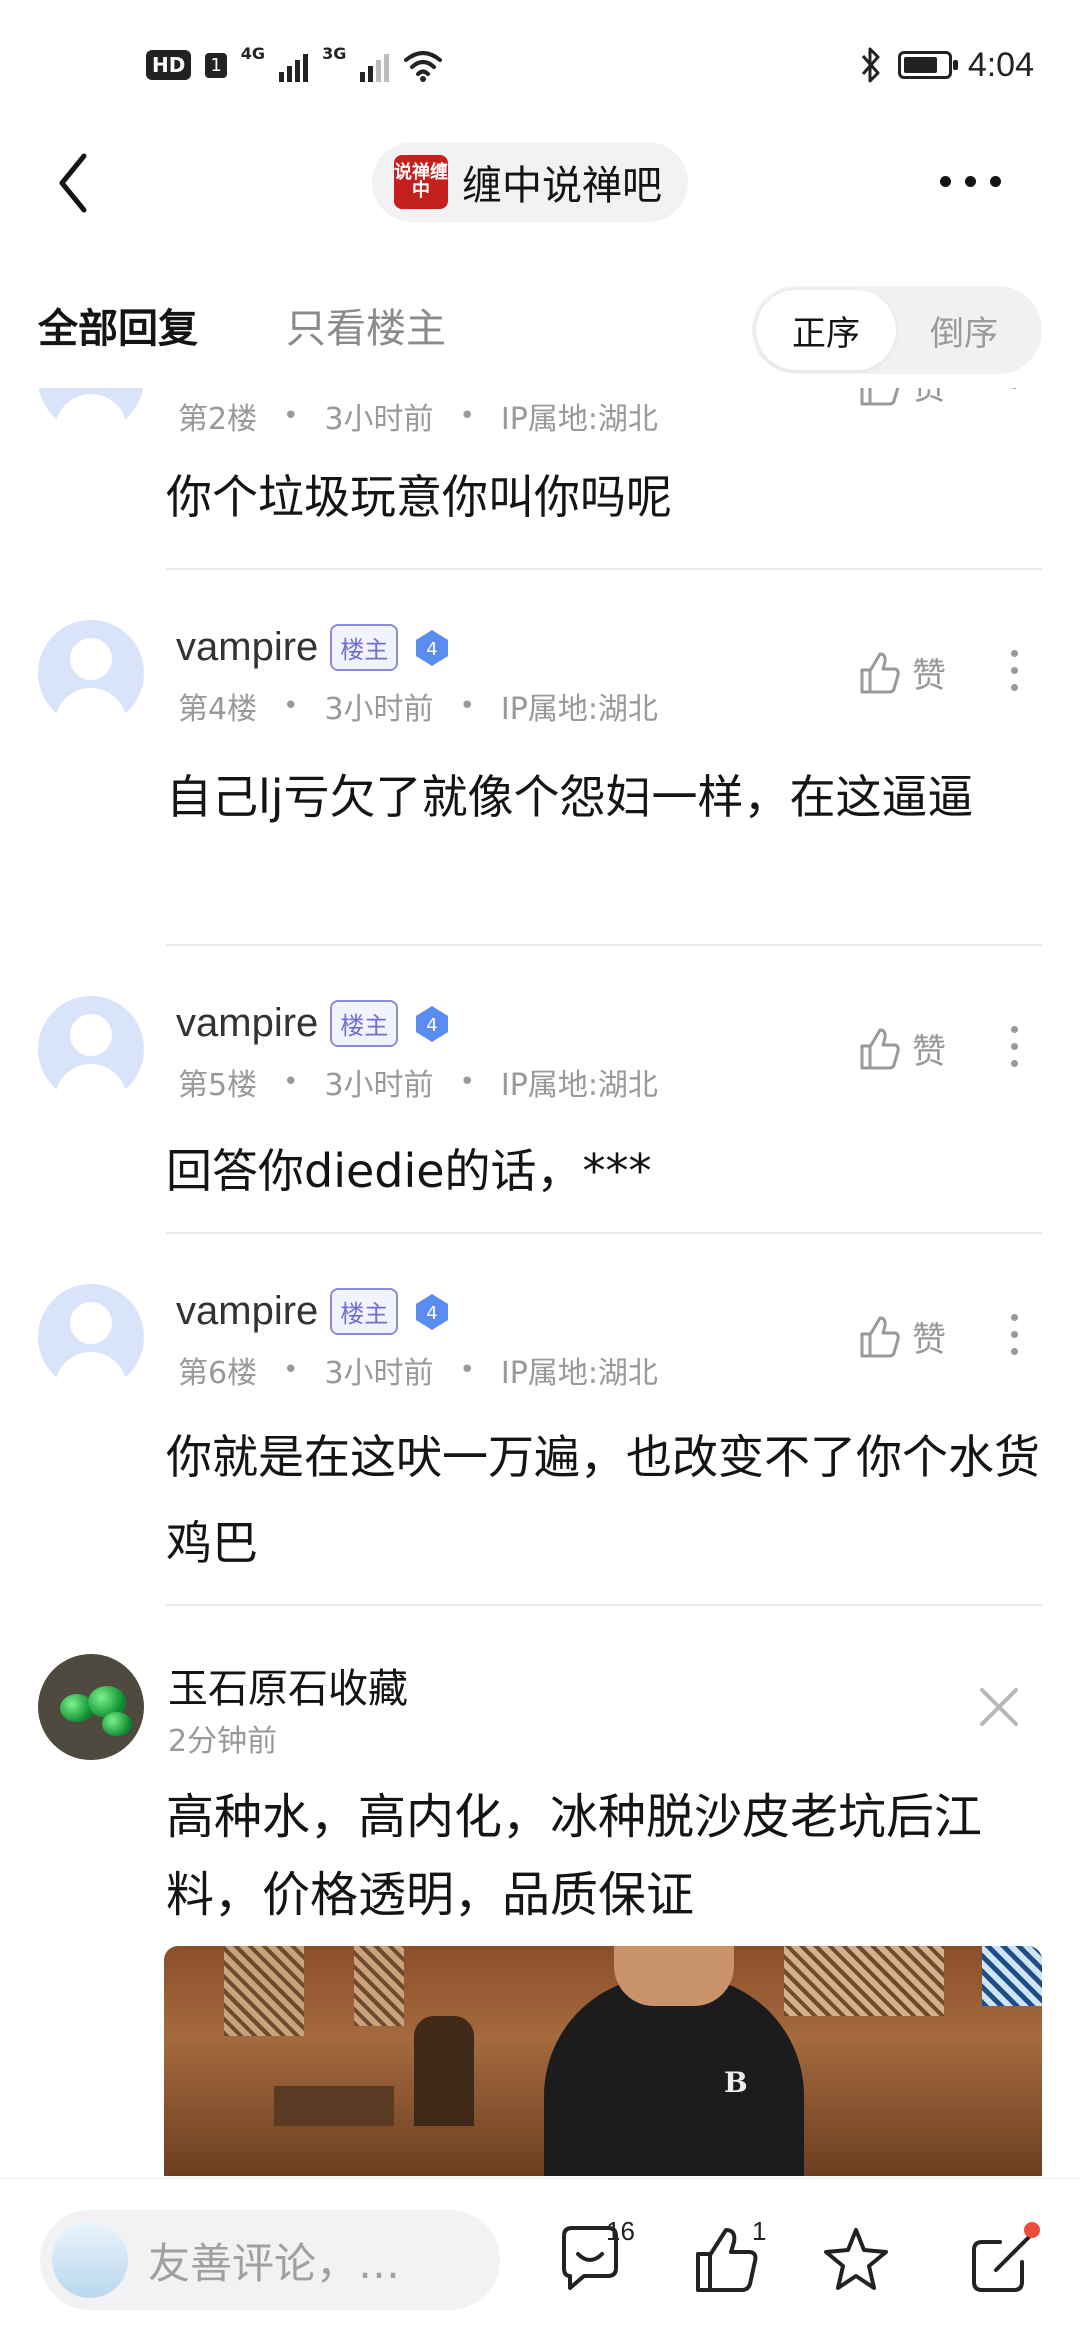 The width and height of the screenshot is (1080, 2341). Describe the element at coordinates (253, 53) in the screenshot. I see `network-type-1: 4G` at that location.